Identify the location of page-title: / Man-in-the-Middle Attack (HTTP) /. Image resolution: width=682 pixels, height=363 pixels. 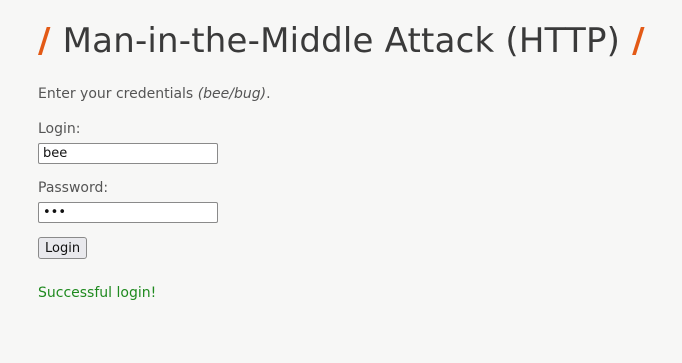
(341, 41).